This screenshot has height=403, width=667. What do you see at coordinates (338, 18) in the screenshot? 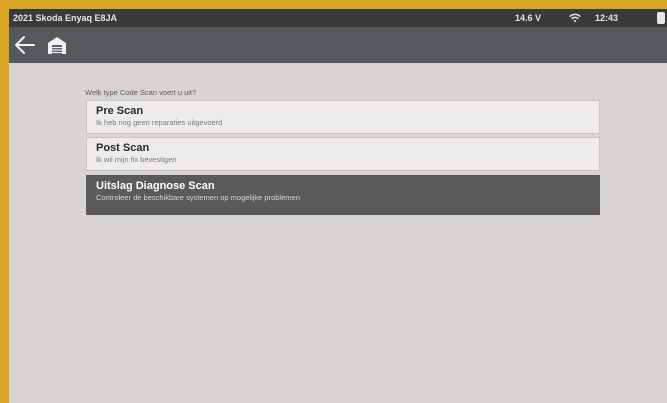
I see `status-bar: 2021 Skoda Enyaq E8JA 14.6 V 12:43` at bounding box center [338, 18].